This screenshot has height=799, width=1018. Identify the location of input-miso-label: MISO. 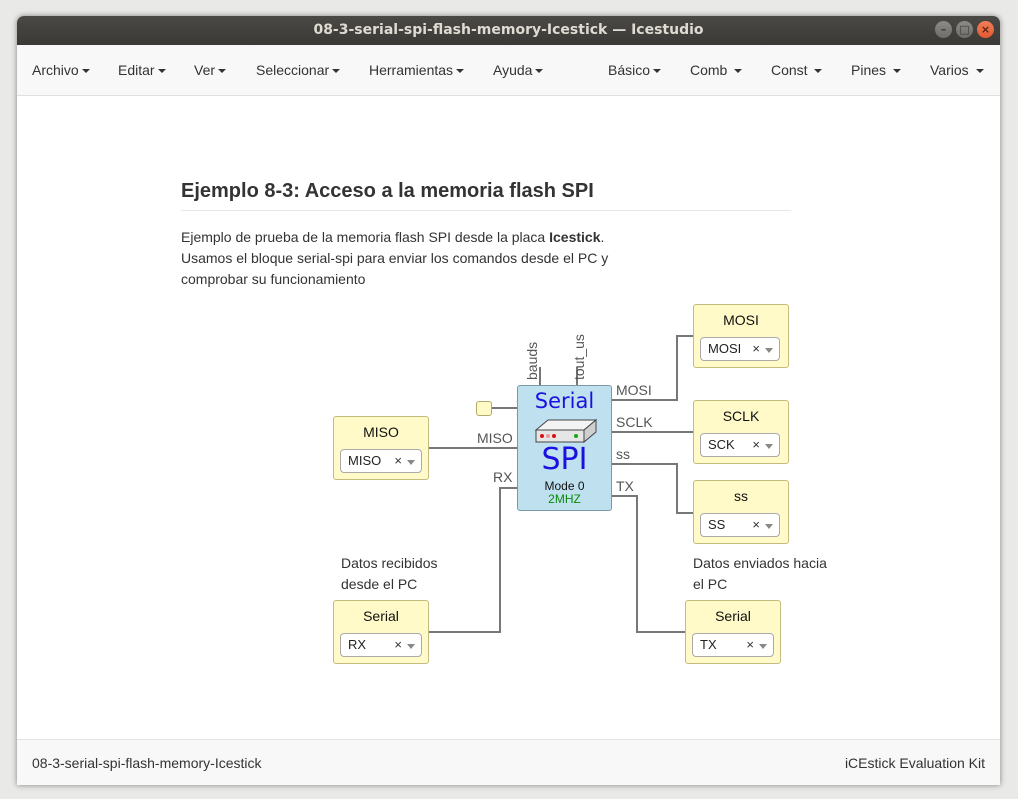
(381, 432).